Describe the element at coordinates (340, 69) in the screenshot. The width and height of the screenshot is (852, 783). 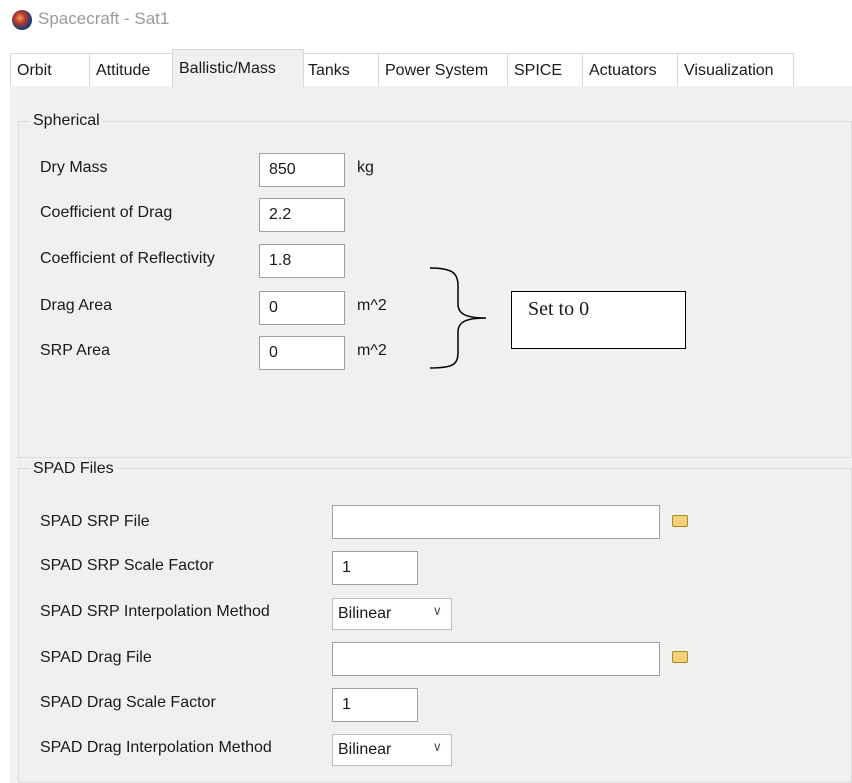
I see `tab-tanks: Tanks` at that location.